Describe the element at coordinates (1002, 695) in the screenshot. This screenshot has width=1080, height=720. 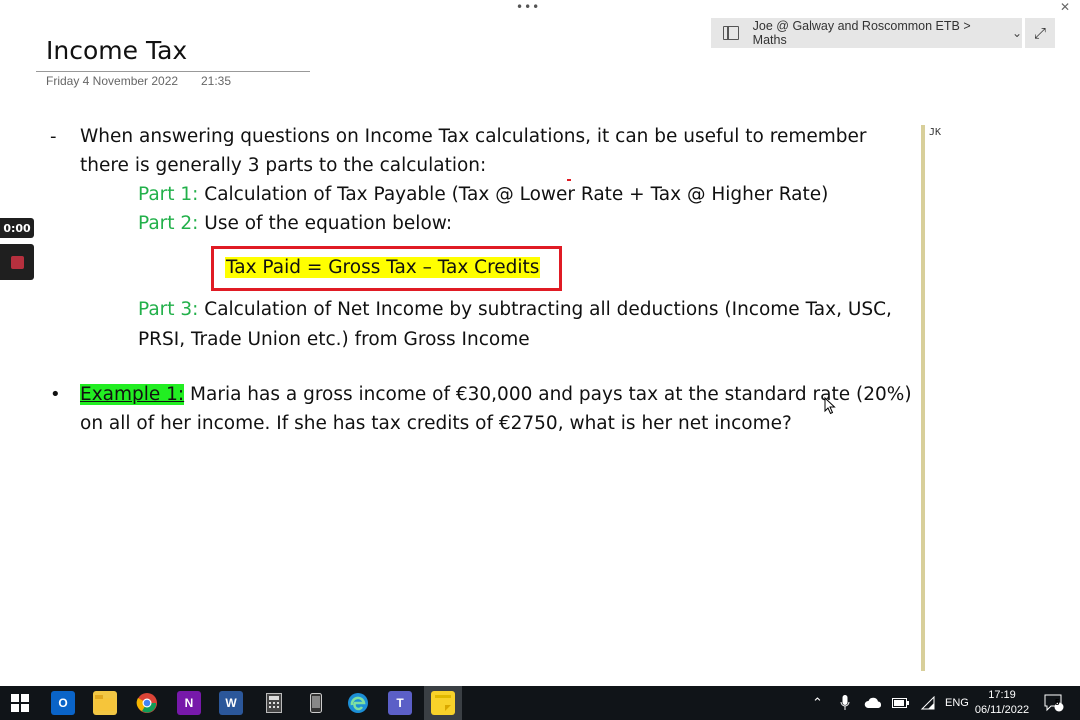
I see `clock-time: 17:19` at that location.